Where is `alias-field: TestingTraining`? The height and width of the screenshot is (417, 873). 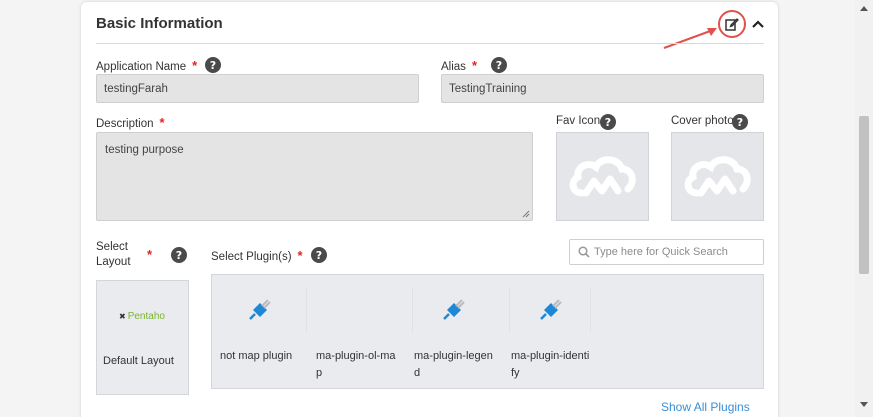
alias-field: TestingTraining is located at coordinates (602, 88).